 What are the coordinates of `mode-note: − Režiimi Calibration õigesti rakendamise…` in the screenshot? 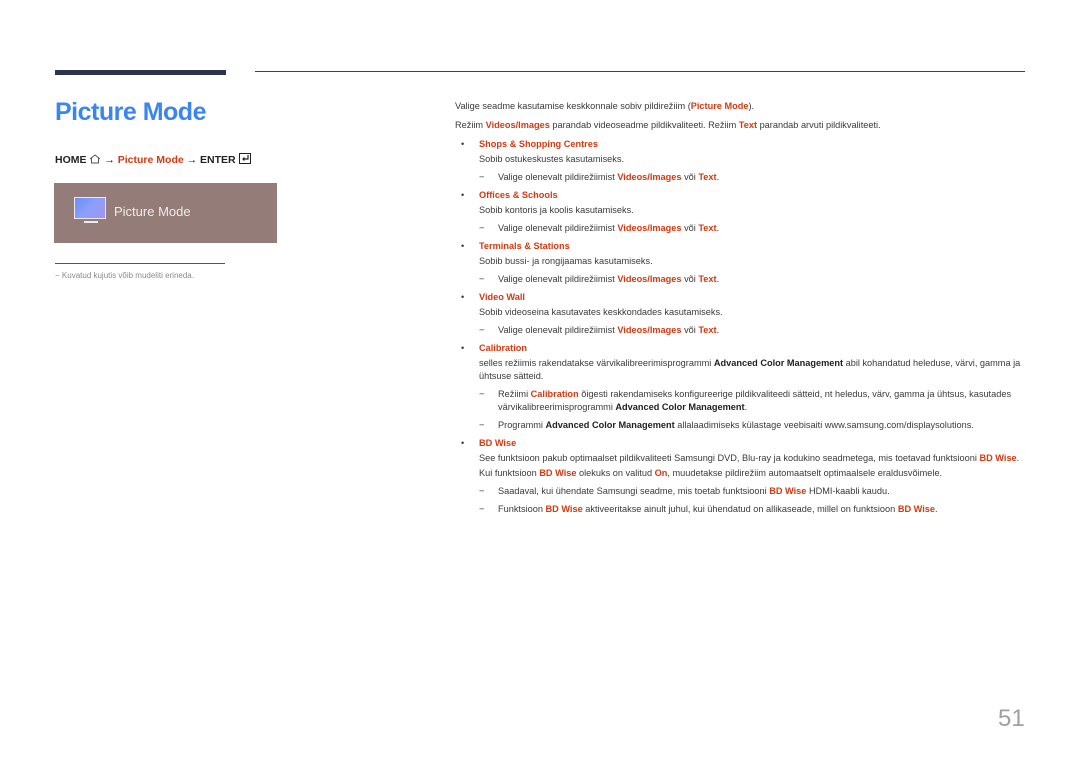 It's located at (745, 400).